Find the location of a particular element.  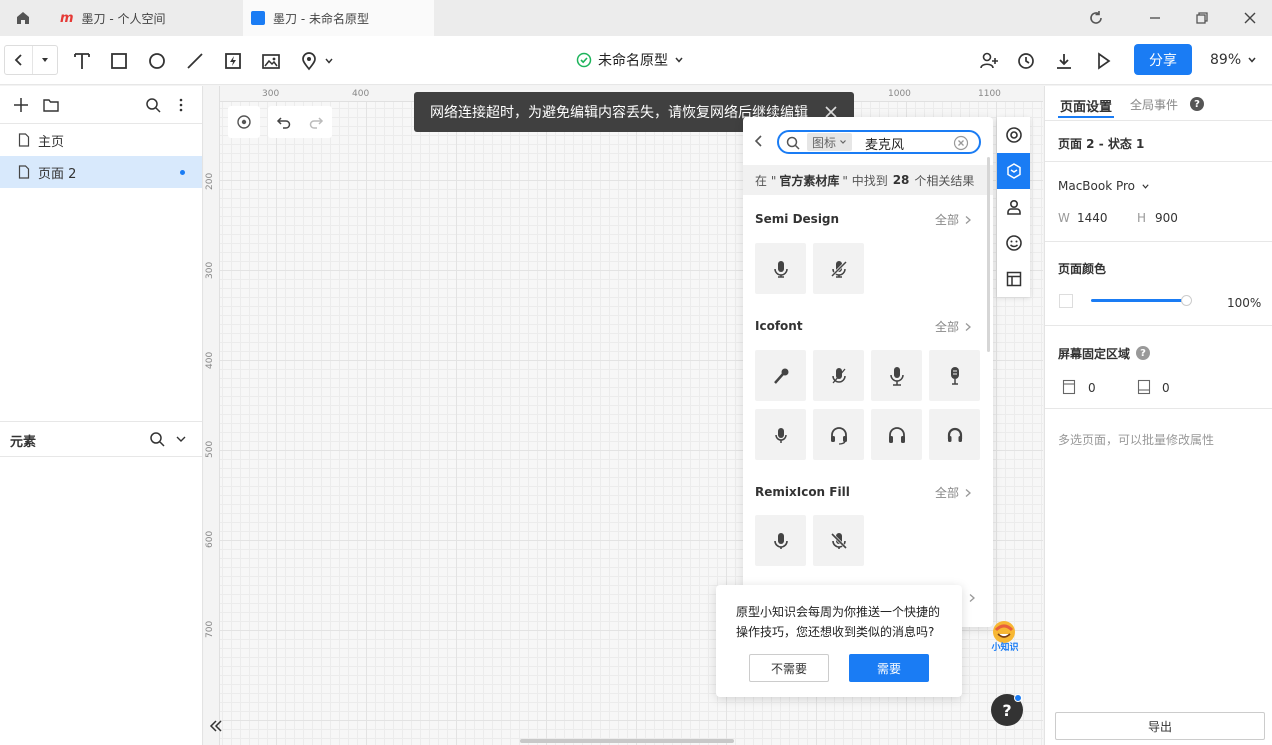

project-title-text: 未命名原型 is located at coordinates (633, 61).